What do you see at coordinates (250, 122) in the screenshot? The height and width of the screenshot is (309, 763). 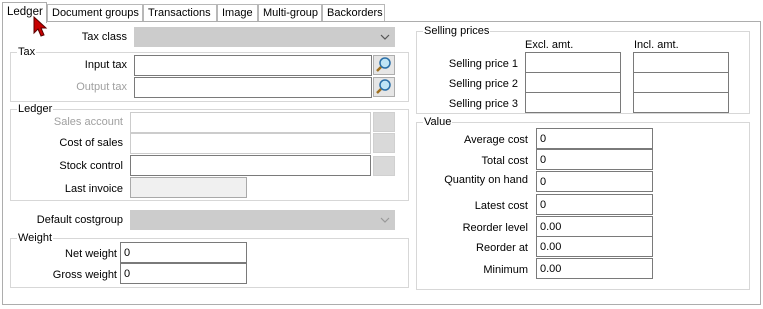 I see `sales-account-field` at bounding box center [250, 122].